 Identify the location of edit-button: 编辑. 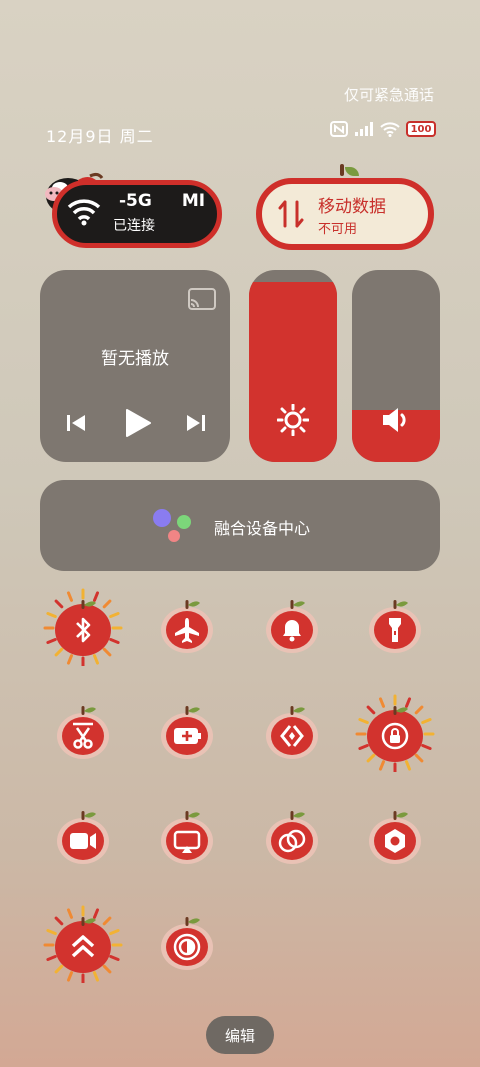
(240, 1035).